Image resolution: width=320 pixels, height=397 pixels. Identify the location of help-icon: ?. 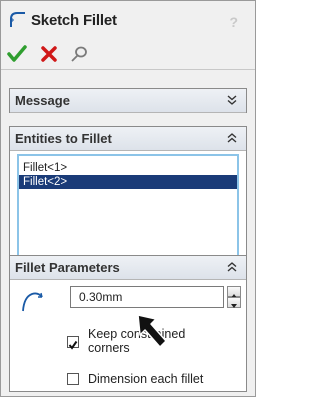
(233, 22).